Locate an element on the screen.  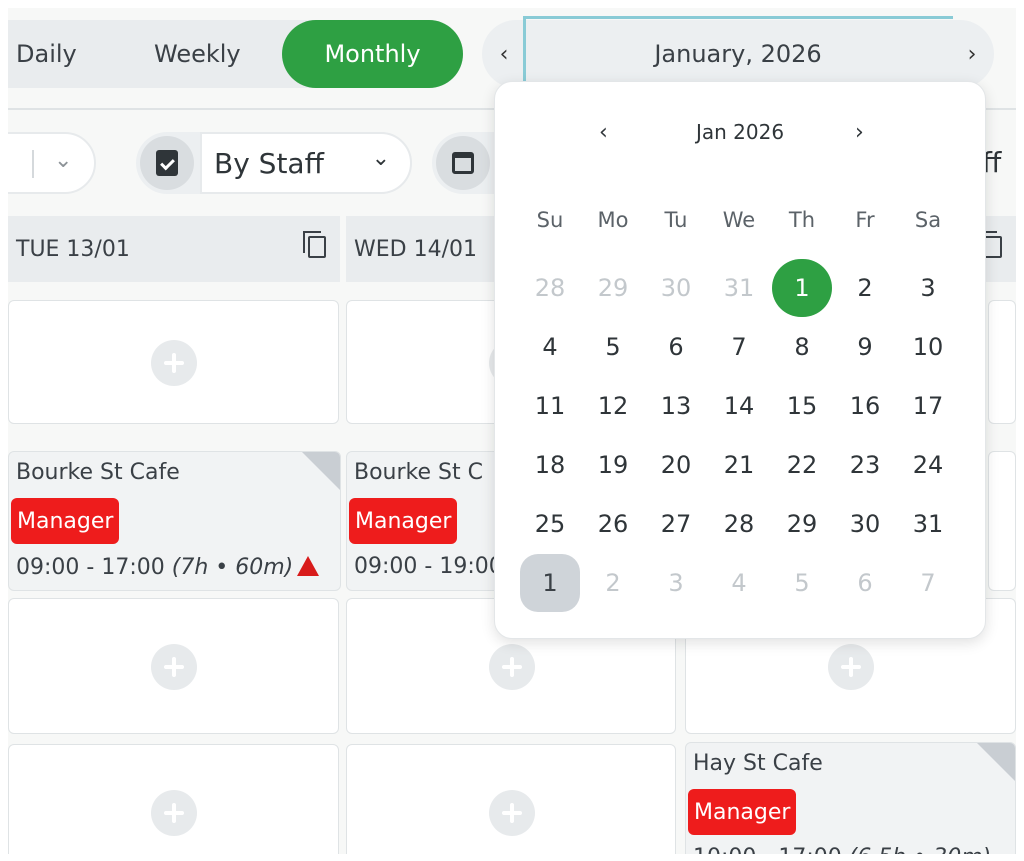
filter-dropdown-partial: ⌄ is located at coordinates (52, 163).